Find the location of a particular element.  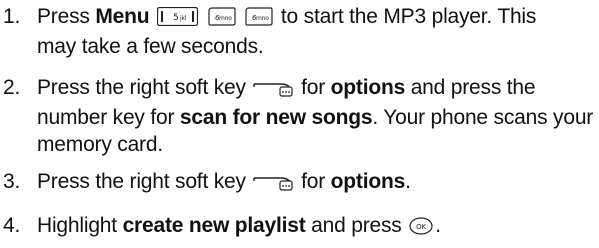

step-number: 1. is located at coordinates (12, 16).